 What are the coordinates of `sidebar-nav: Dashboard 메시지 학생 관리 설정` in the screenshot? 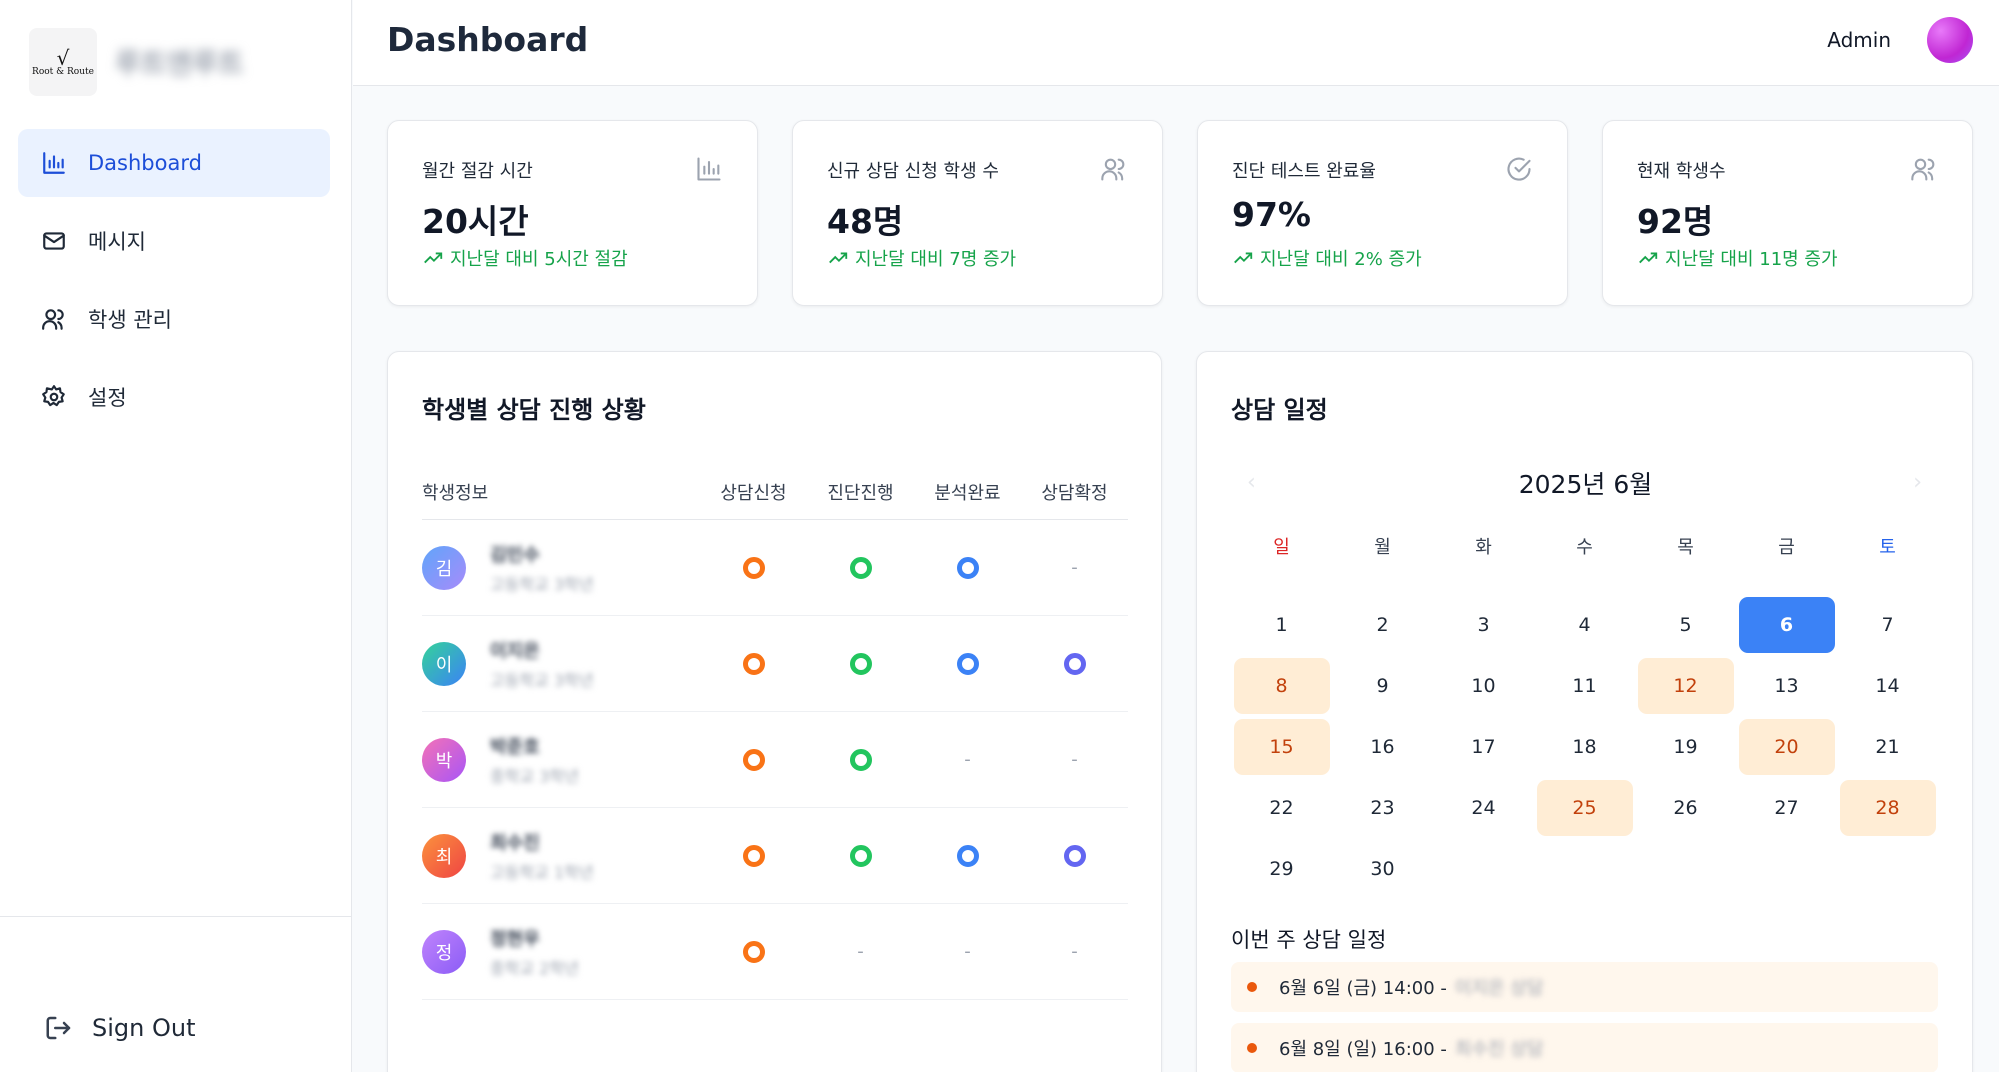 It's located at (174, 285).